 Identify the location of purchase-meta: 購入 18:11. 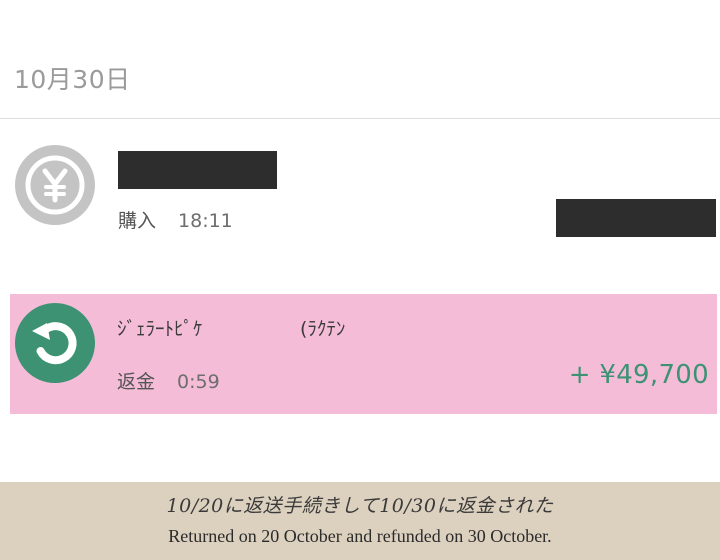
(175, 219).